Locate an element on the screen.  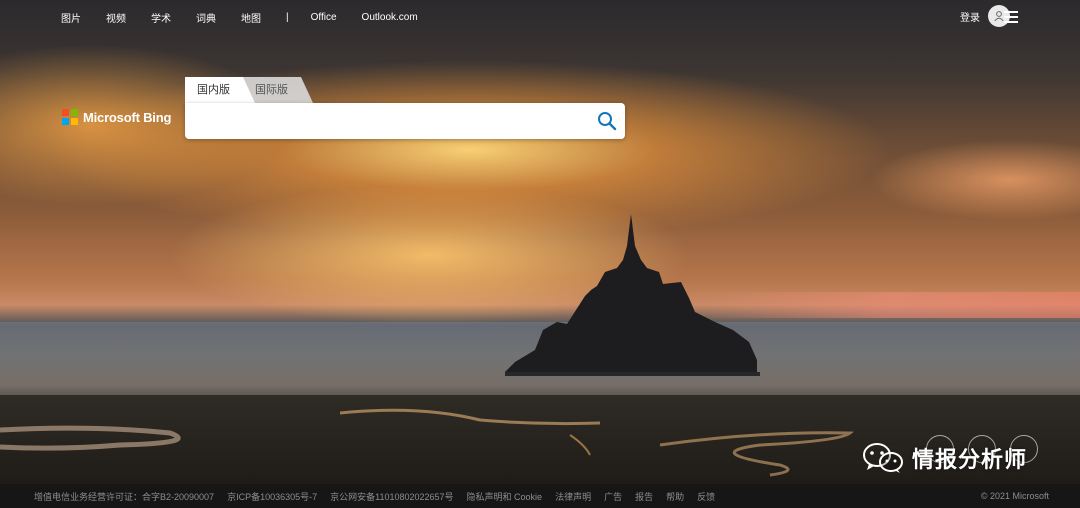
bing-logo: Microsoft Bing is located at coordinates (116, 117).